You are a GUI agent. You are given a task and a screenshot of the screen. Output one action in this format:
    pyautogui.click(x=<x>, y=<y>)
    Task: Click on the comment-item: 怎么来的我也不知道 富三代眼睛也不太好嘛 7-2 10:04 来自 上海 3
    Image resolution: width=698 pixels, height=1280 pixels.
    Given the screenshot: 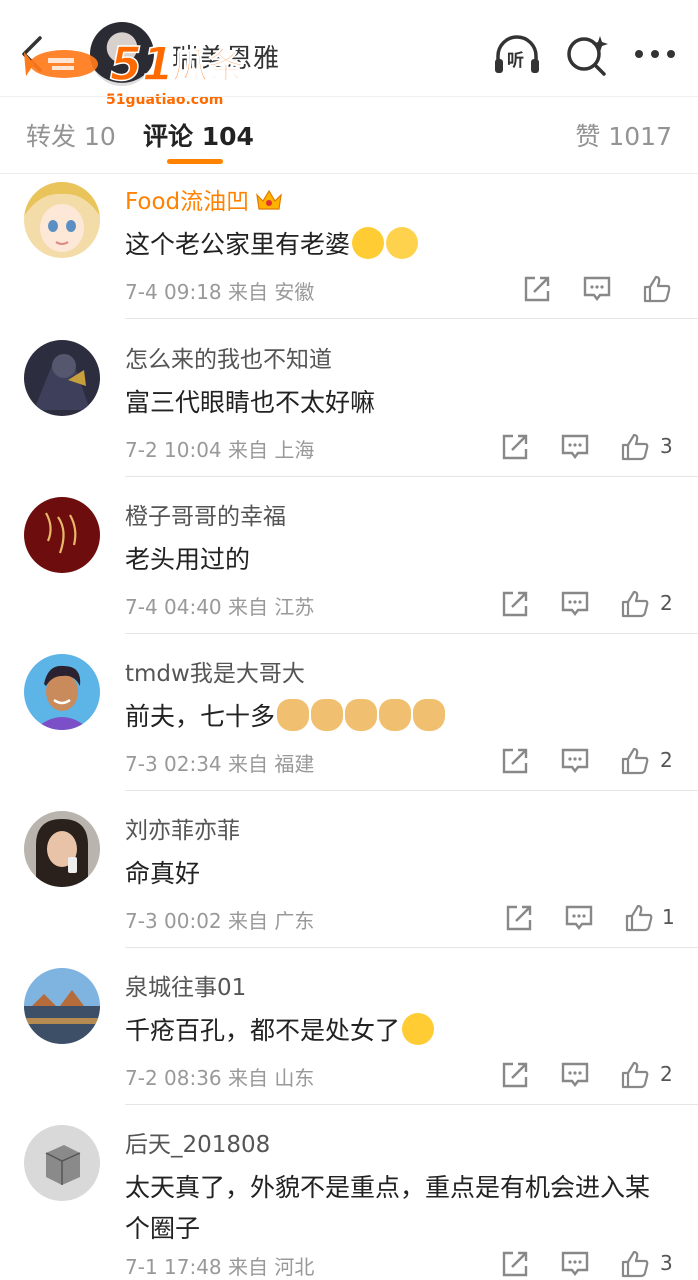 What is the action you would take?
    pyautogui.click(x=349, y=404)
    